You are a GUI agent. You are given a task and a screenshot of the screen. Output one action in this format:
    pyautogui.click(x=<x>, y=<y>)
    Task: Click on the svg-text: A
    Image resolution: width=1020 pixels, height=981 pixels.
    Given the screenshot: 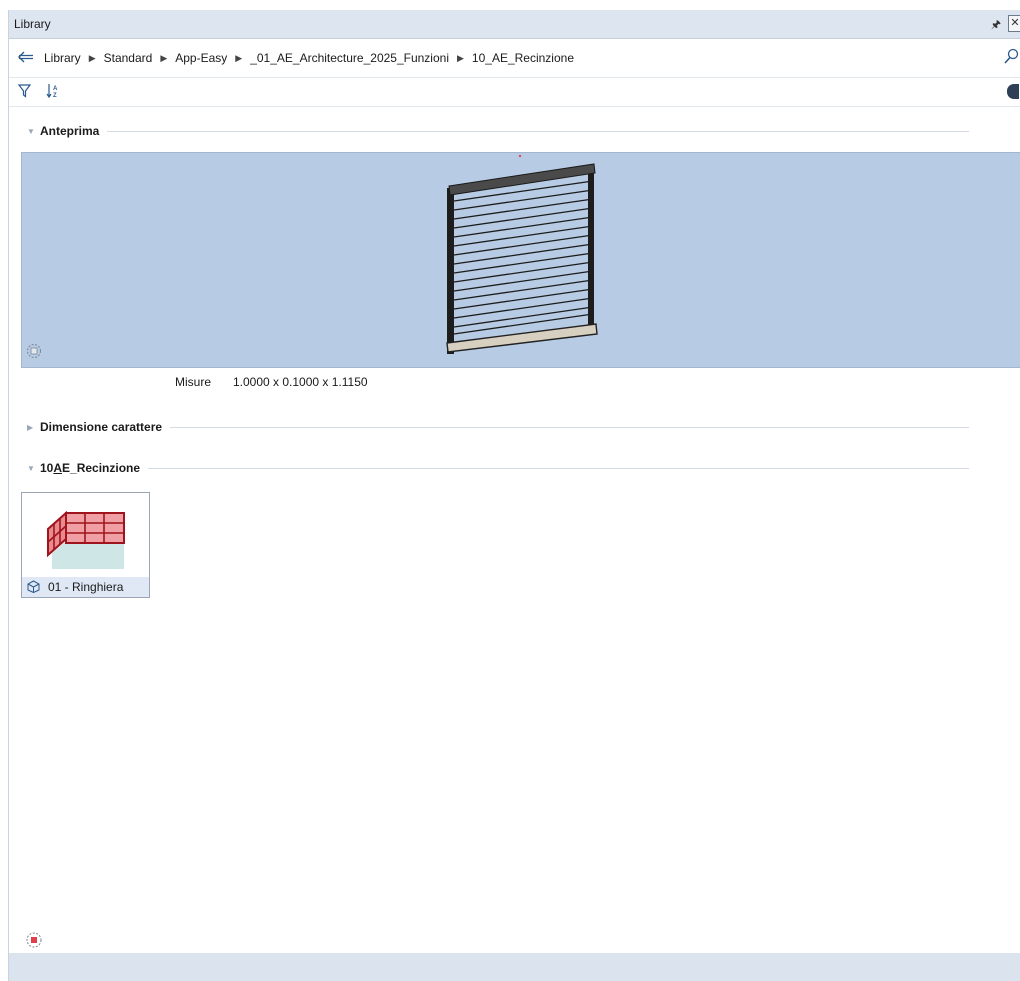 What is the action you would take?
    pyautogui.click(x=55, y=89)
    